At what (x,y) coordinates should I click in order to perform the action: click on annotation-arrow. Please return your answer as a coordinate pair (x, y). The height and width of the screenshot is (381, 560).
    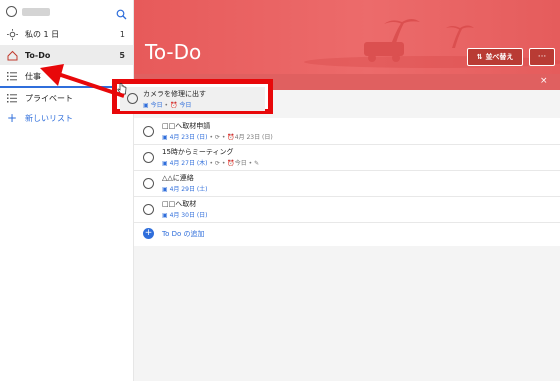
    Looking at the image, I should click on (82, 81).